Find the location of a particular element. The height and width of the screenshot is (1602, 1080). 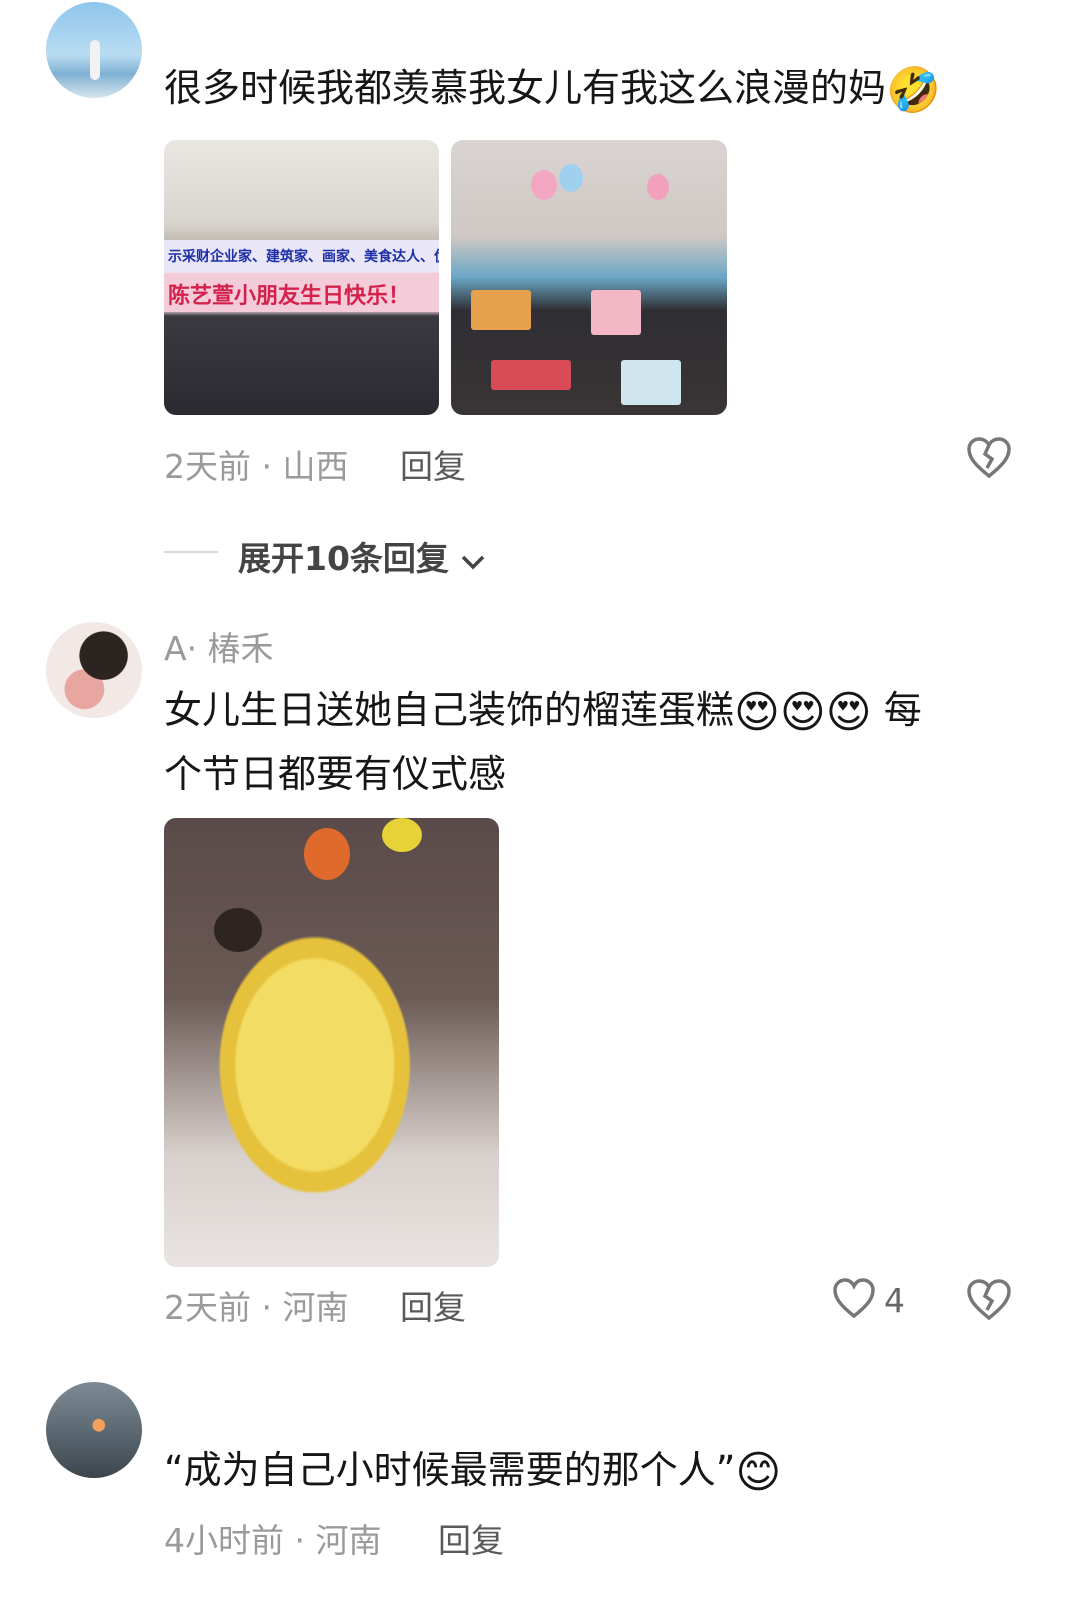

comment-text-tail: 每 is located at coordinates (902, 710).